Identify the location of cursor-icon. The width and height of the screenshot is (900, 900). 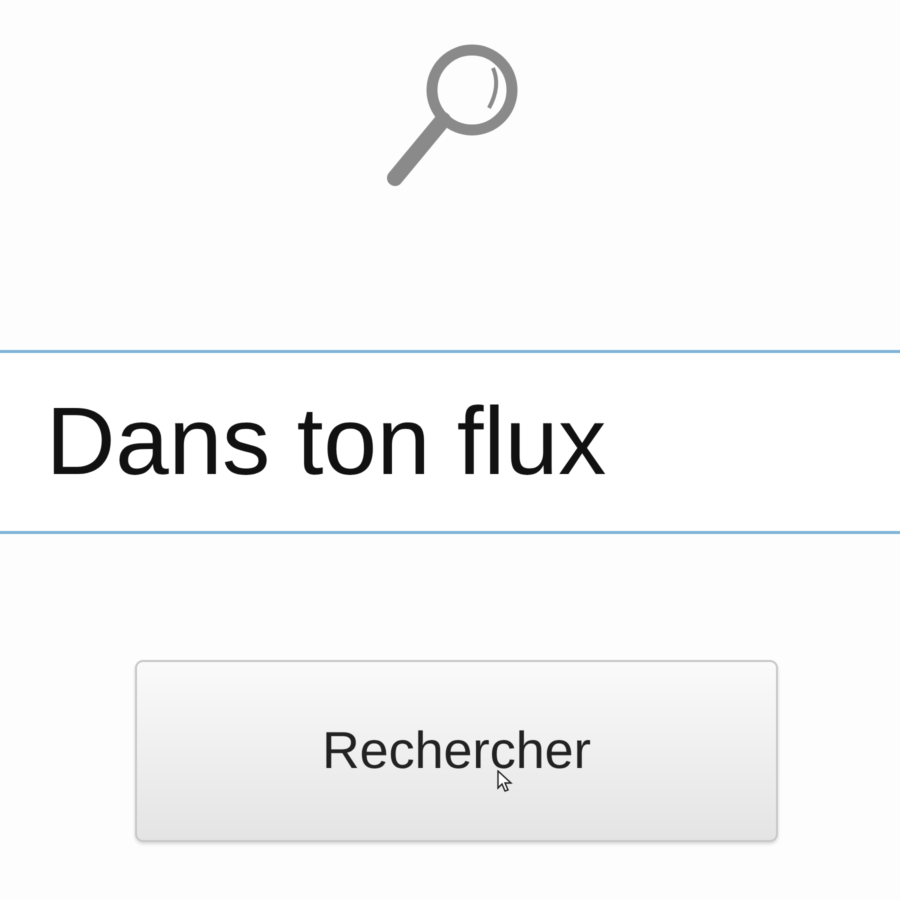
(505, 781).